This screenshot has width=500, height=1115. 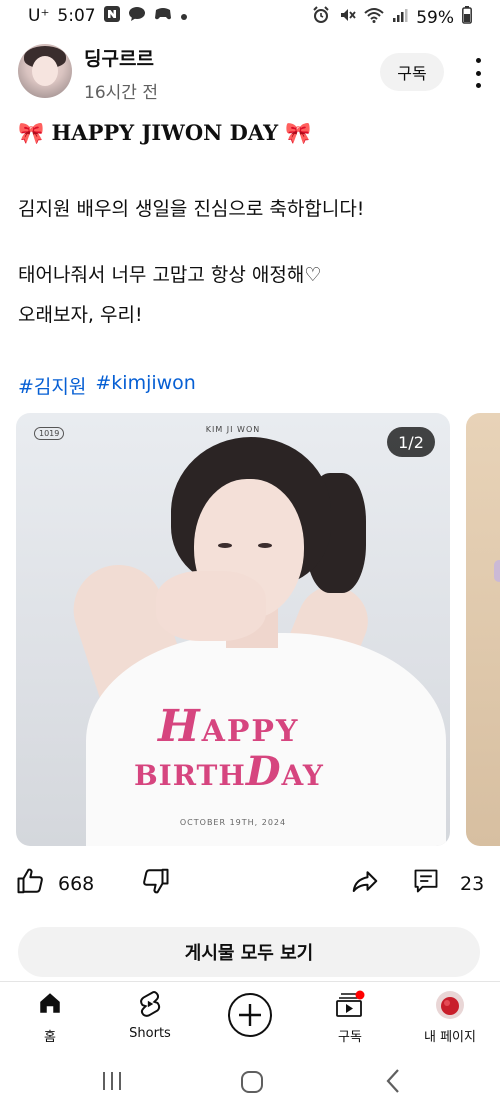 I want to click on wifi-icon, so click(x=374, y=17).